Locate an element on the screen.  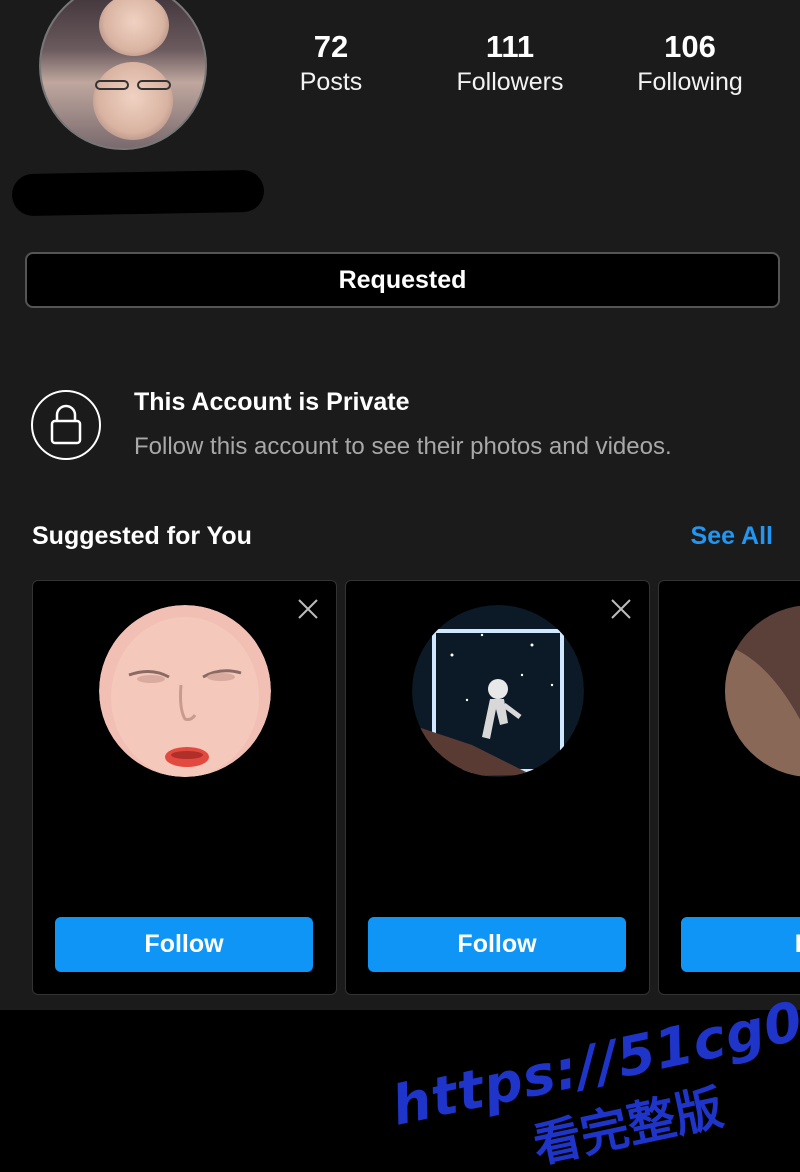
see-all-link: See All is located at coordinates (732, 536).